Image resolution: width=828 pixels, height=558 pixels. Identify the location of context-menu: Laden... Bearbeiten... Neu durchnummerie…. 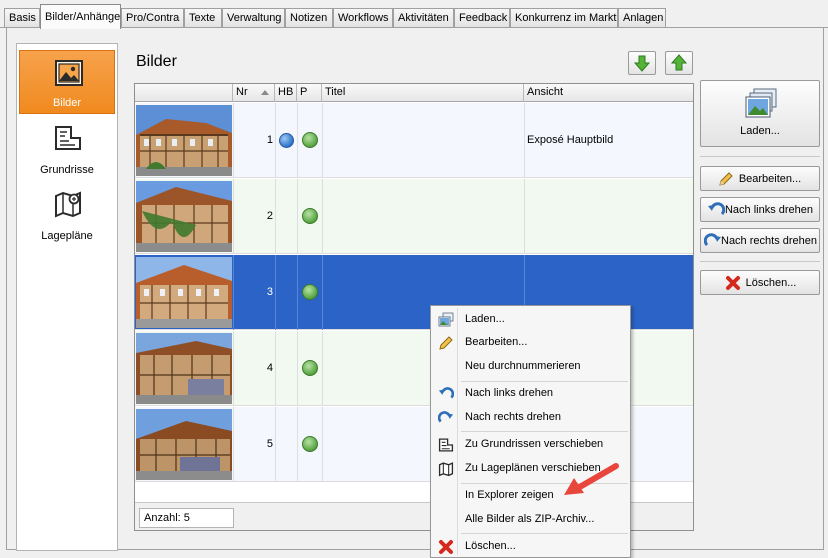
(530, 431).